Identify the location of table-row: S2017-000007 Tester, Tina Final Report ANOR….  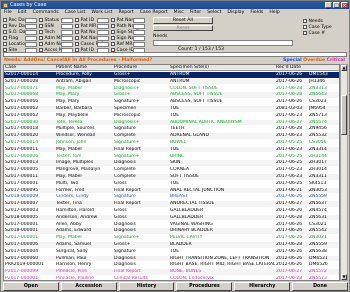
(171, 204).